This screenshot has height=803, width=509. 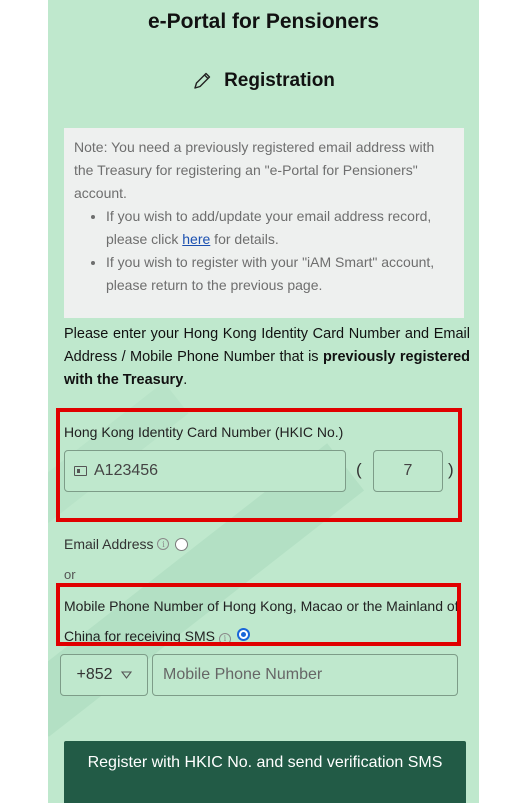 What do you see at coordinates (182, 544) in the screenshot?
I see `email-radio` at bounding box center [182, 544].